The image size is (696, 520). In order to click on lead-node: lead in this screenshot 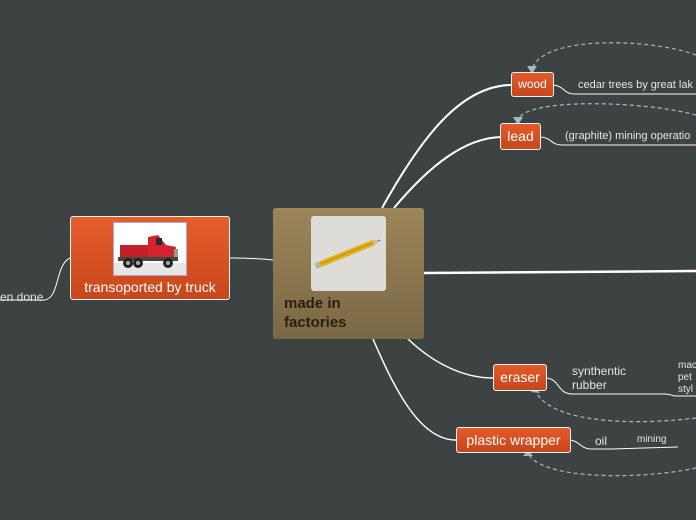, I will do `click(520, 136)`.